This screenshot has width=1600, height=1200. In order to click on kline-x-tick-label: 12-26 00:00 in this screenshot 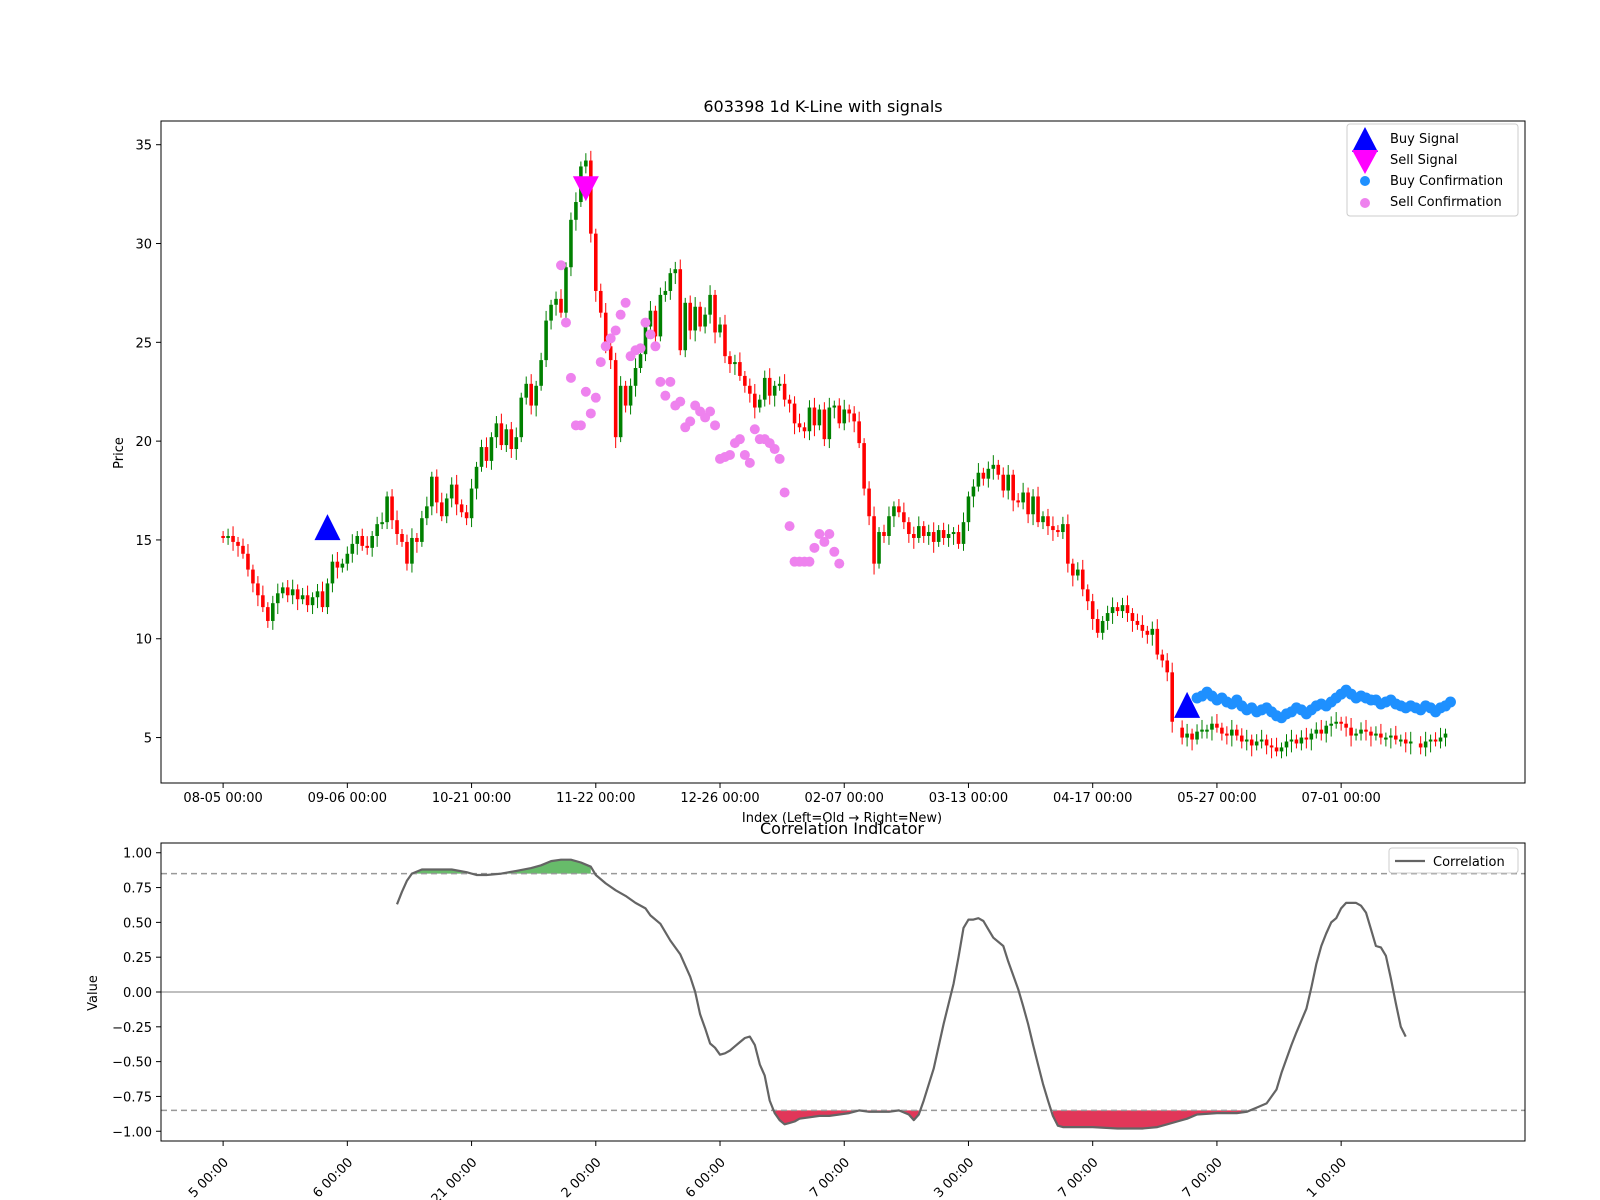, I will do `click(719, 798)`.